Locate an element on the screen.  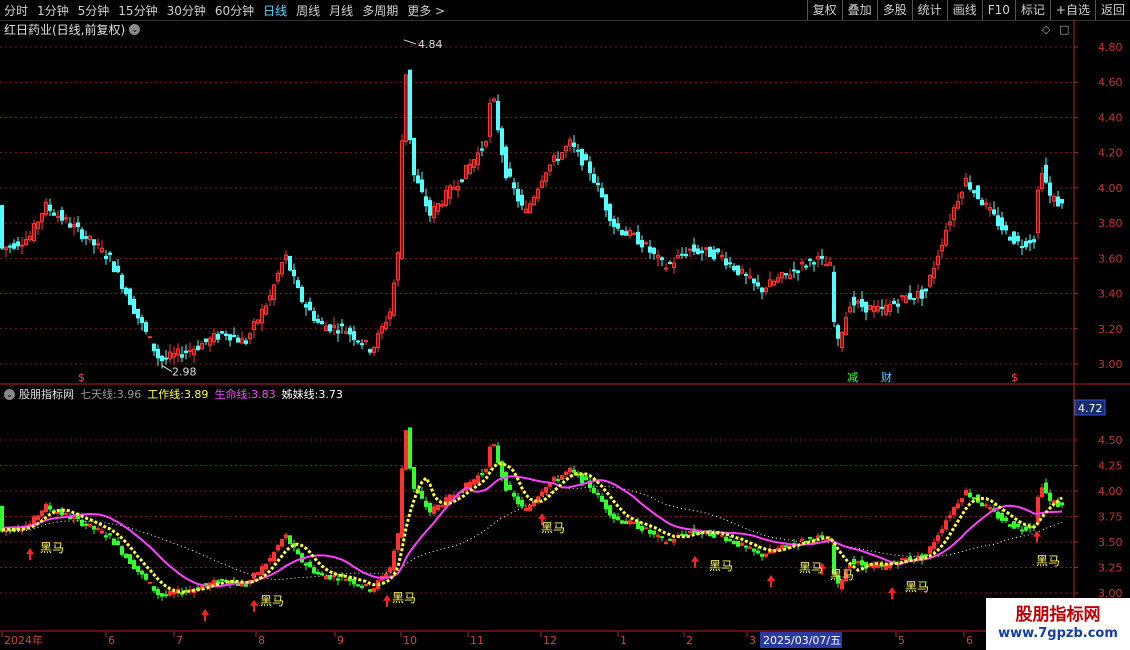
ind-axis-label: 3.25 is located at coordinates (1110, 568).